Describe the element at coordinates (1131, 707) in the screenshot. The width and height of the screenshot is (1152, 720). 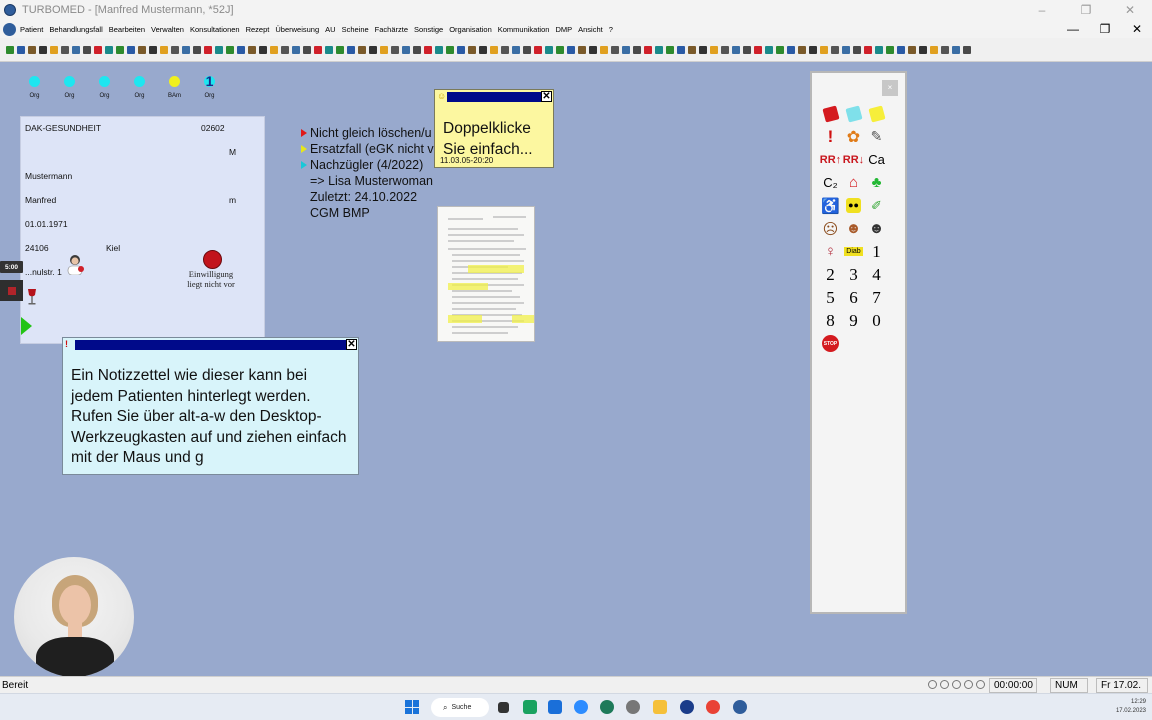
I see `taskbar-clock: 12:29 17.02.2023` at that location.